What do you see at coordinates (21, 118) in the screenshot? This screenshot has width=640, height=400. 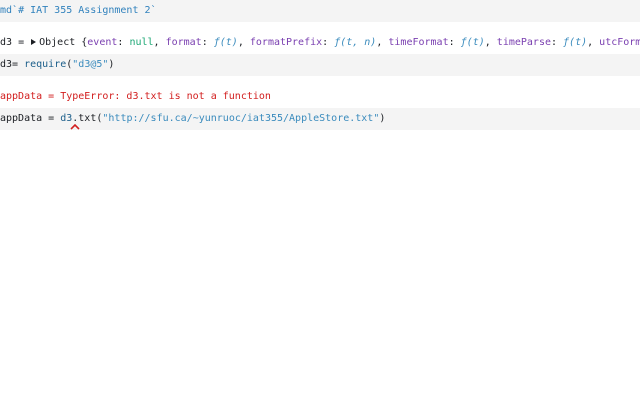 I see `source-lhs: appData` at bounding box center [21, 118].